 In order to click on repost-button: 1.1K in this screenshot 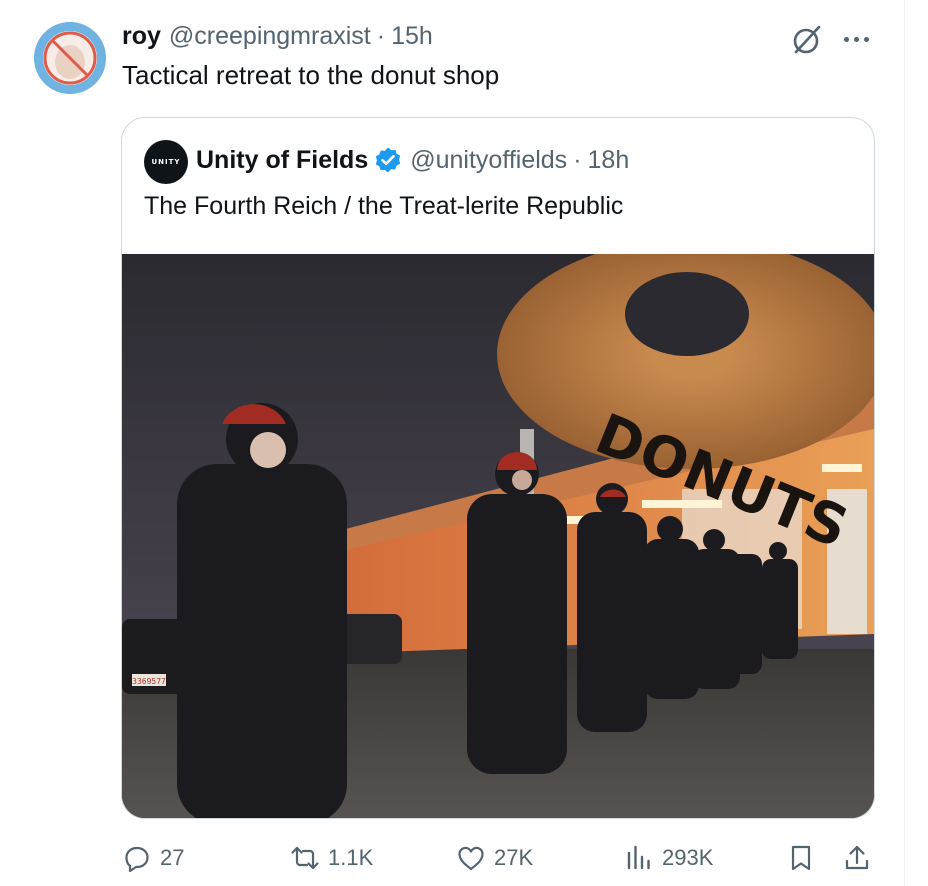, I will do `click(331, 858)`.